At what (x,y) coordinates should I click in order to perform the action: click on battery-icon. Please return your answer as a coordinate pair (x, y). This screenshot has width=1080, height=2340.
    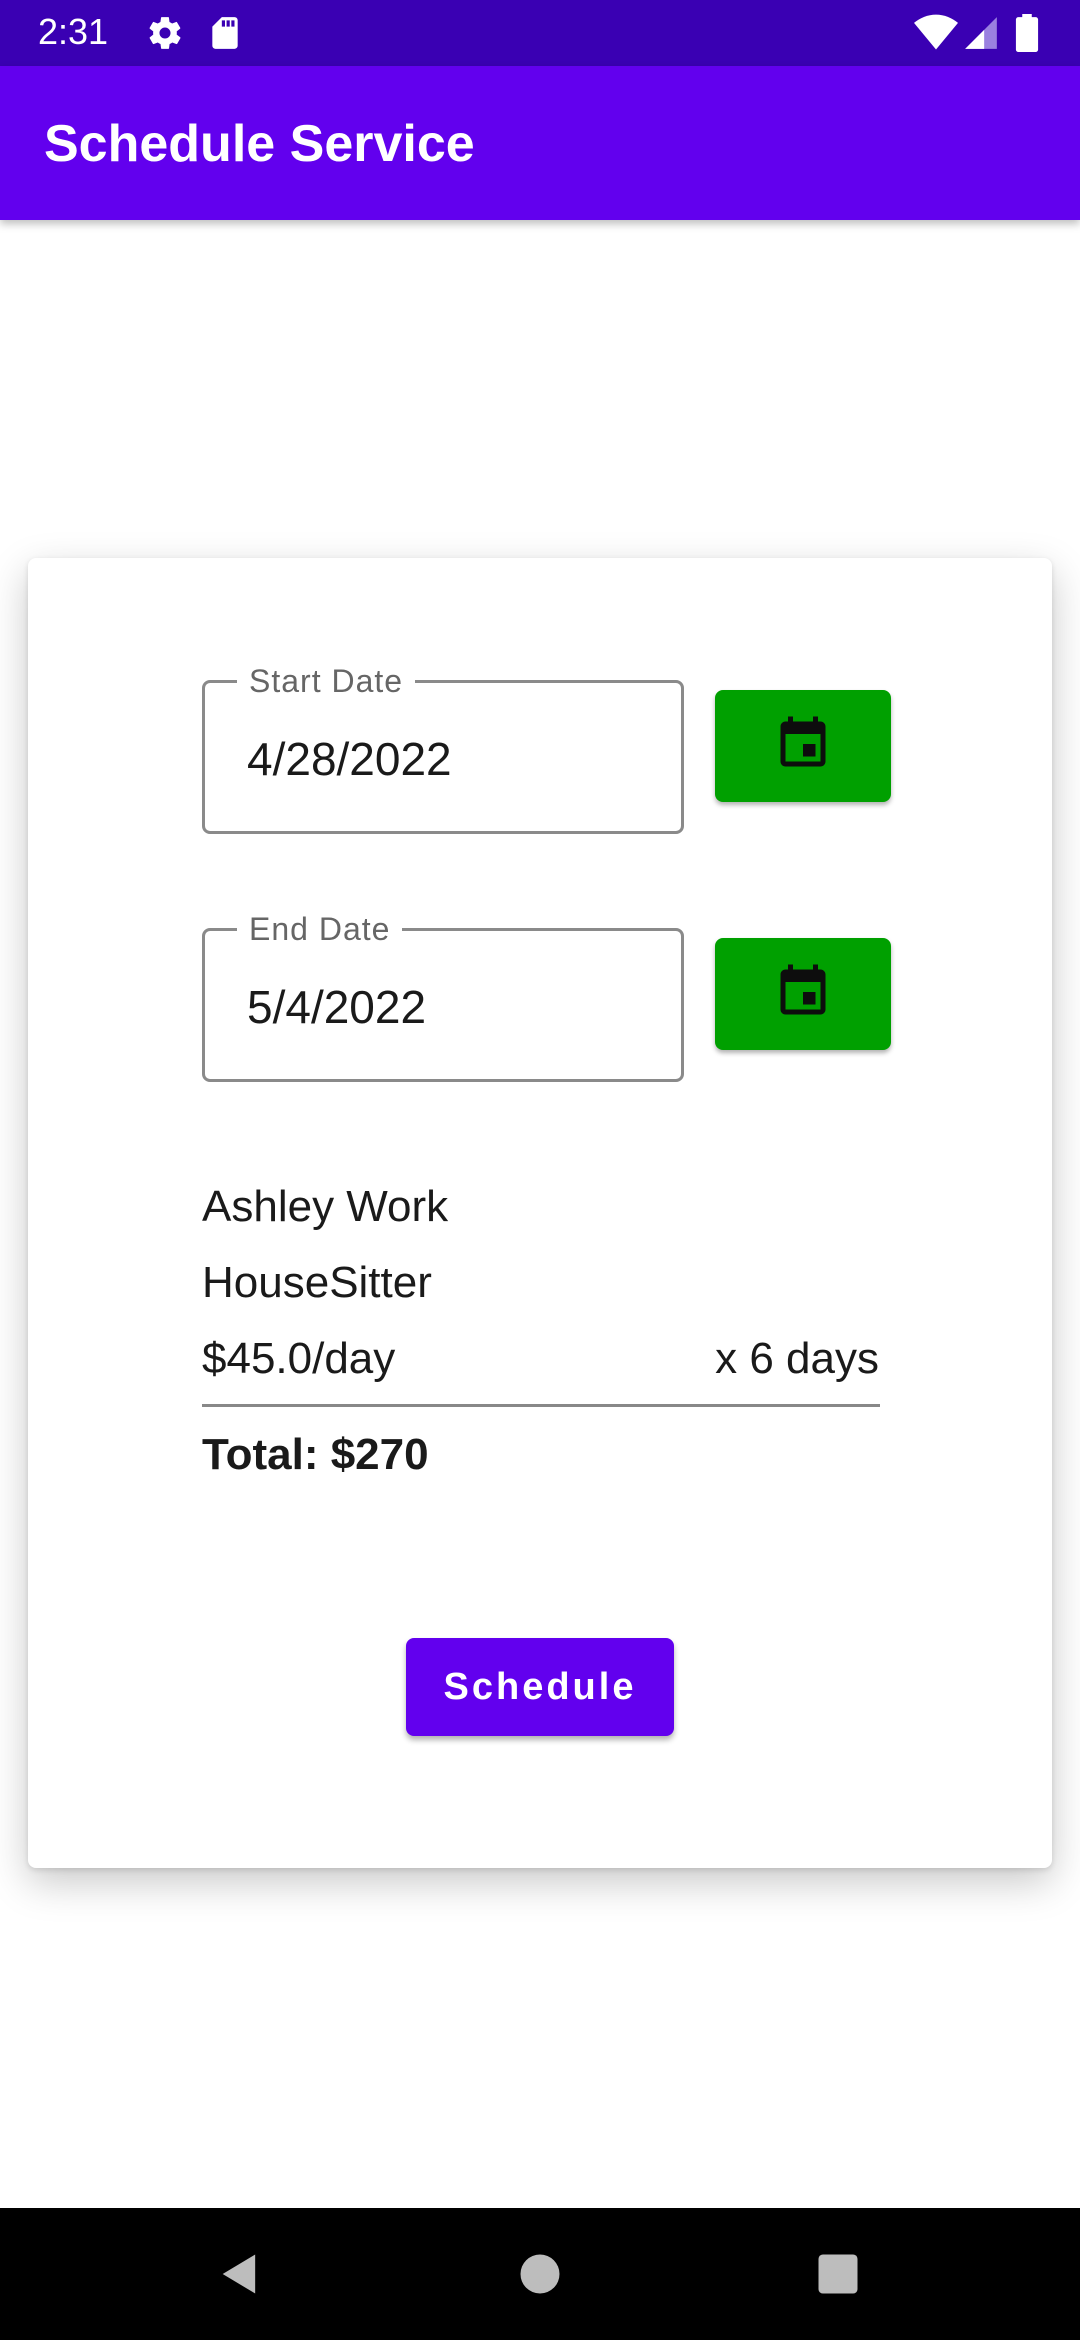
    Looking at the image, I should click on (1027, 33).